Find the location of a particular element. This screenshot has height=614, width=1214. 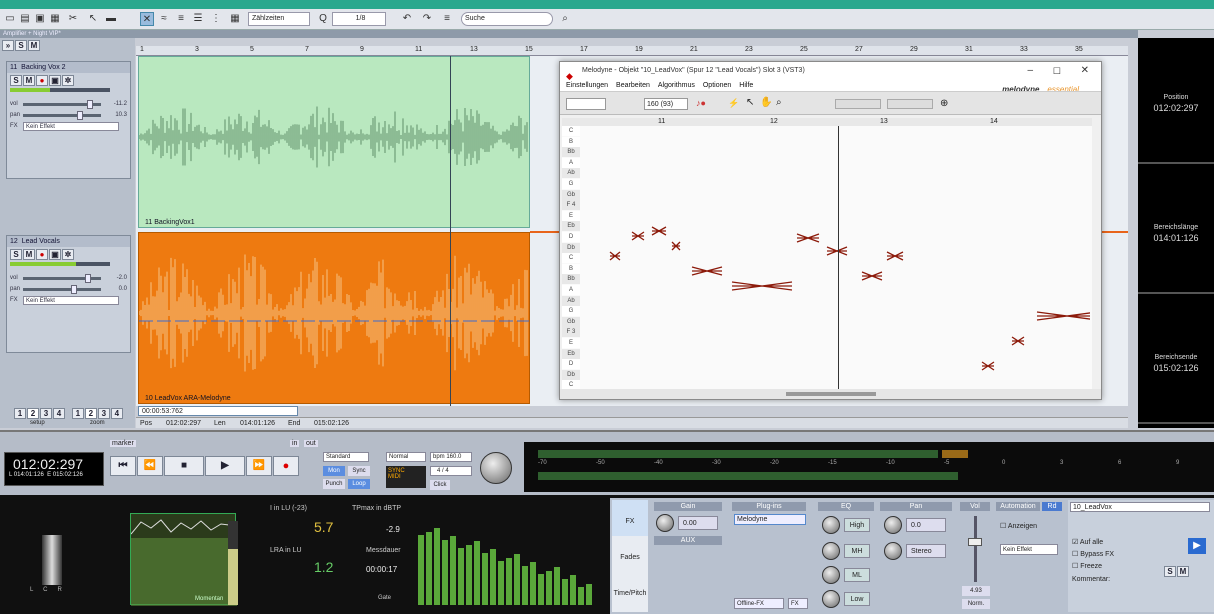

anzeigen-checkbox: ☐ Anzeigen is located at coordinates (1018, 526).